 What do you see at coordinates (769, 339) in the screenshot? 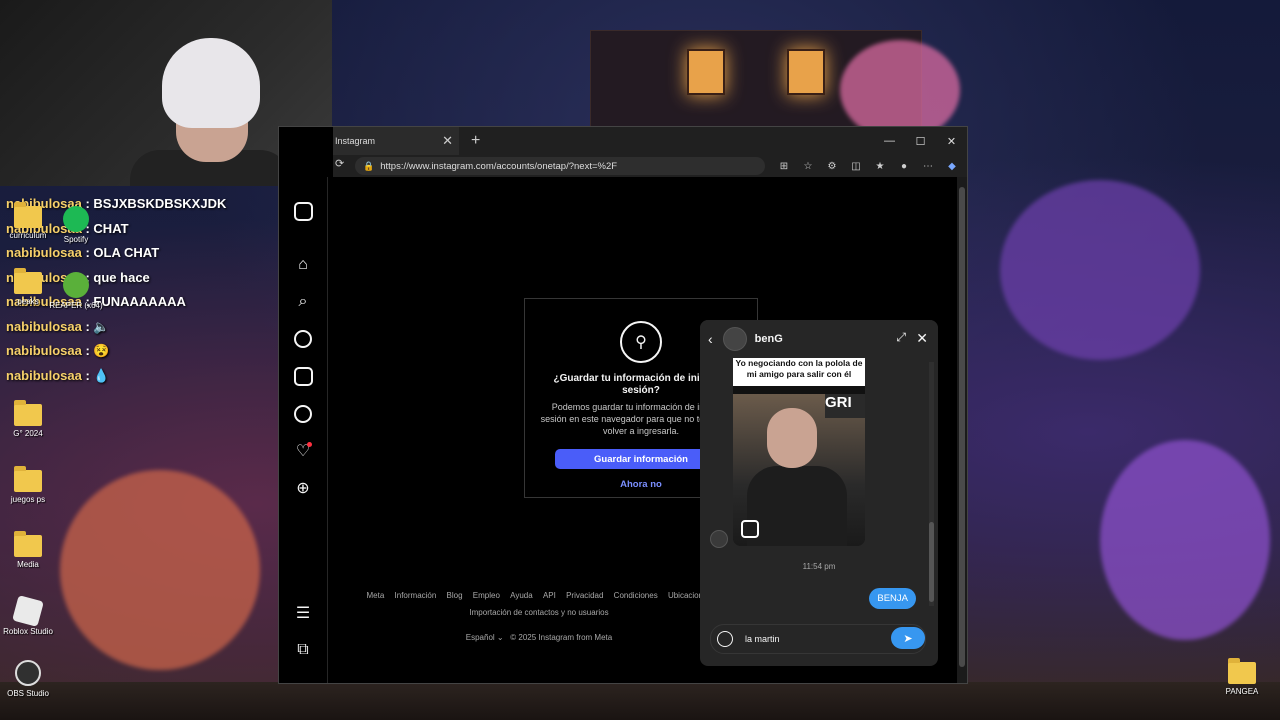
I see `dm-contact-name: benG` at bounding box center [769, 339].